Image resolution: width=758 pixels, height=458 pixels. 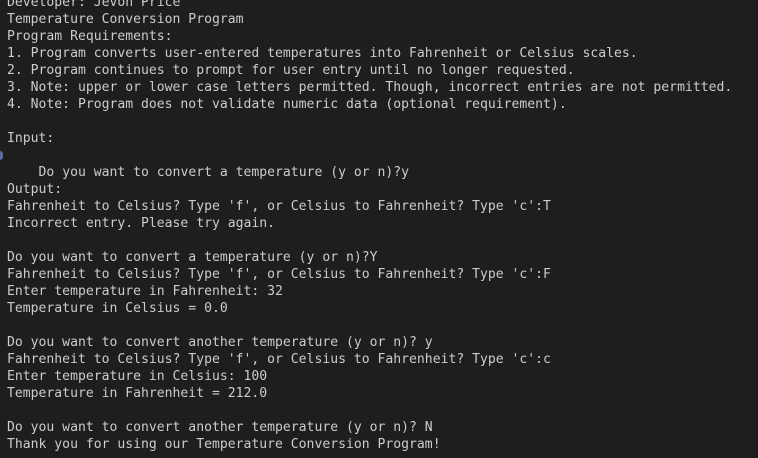 What do you see at coordinates (137, 376) in the screenshot?
I see `celsius-entry-line: Enter temperature in Celsius: 100` at bounding box center [137, 376].